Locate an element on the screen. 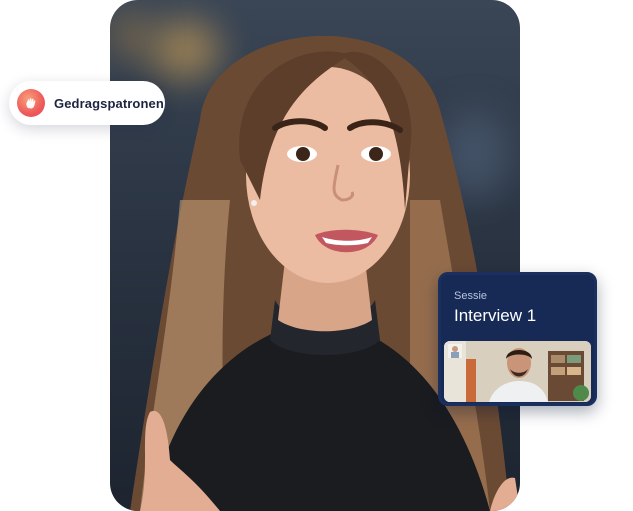 The image size is (633, 511). behavior-patterns-chip: Gedragspatronen is located at coordinates (87, 103).